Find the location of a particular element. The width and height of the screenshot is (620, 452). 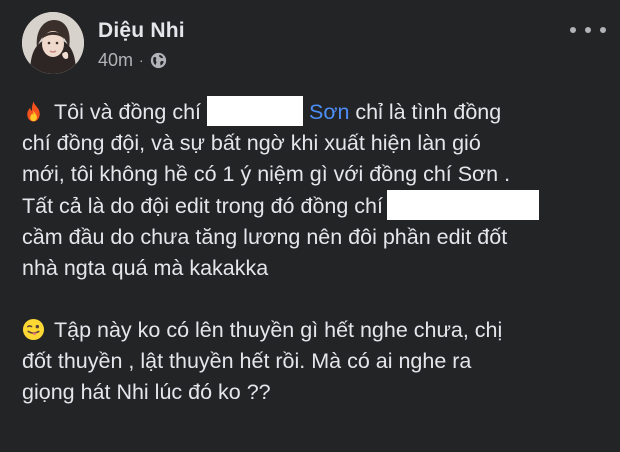

text-segment: Tôi và đồng chí is located at coordinates (128, 112).